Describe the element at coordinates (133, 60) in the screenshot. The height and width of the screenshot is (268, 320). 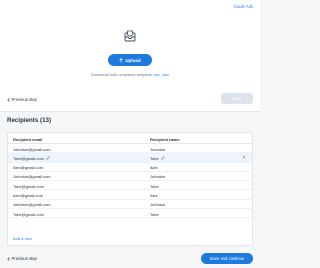
I see `upload-button-label: Upload` at that location.